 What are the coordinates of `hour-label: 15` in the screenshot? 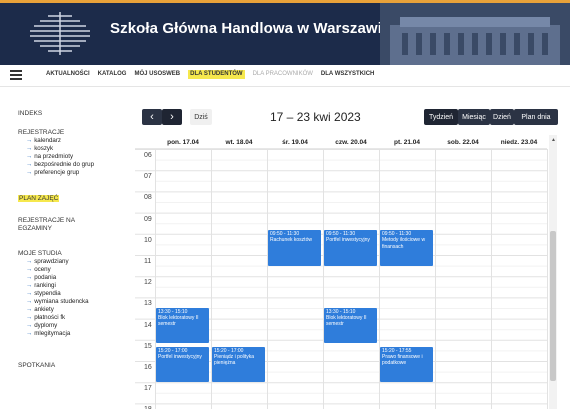 It's located at (148, 346).